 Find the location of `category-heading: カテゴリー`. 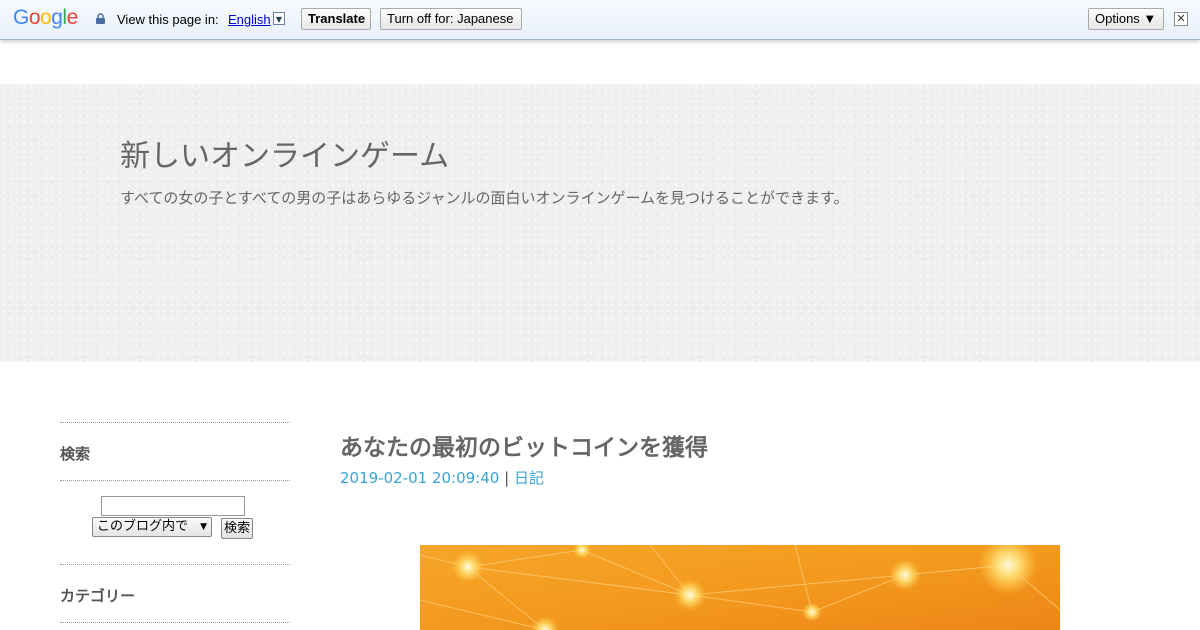

category-heading: カテゴリー is located at coordinates (98, 596).